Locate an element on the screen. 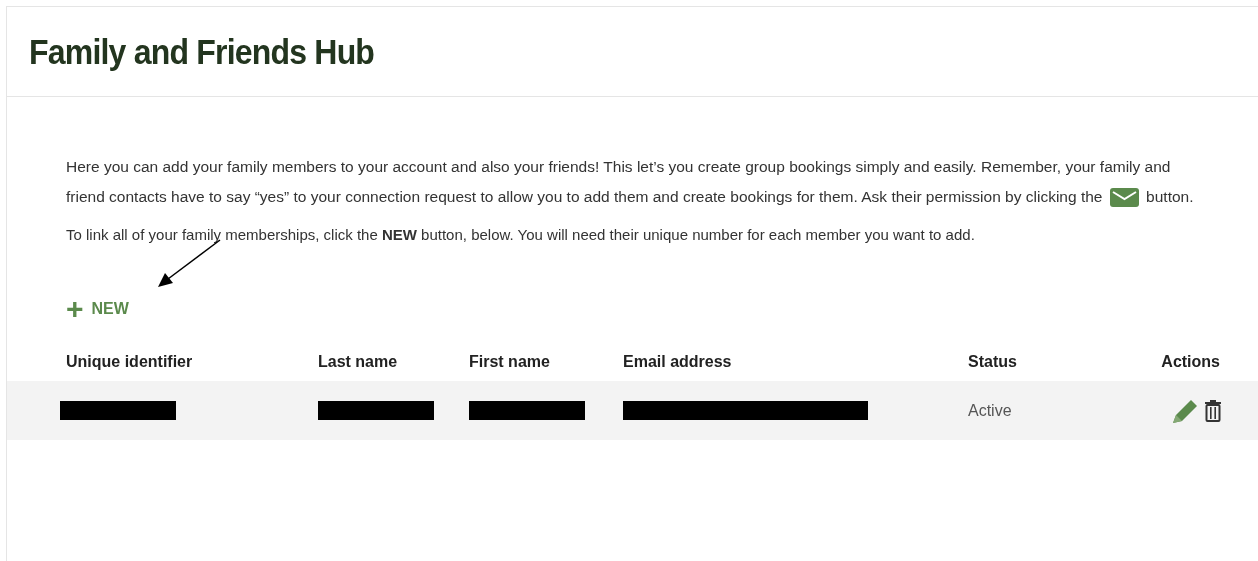 This screenshot has width=1258, height=561. column-header: Last name is located at coordinates (358, 361).